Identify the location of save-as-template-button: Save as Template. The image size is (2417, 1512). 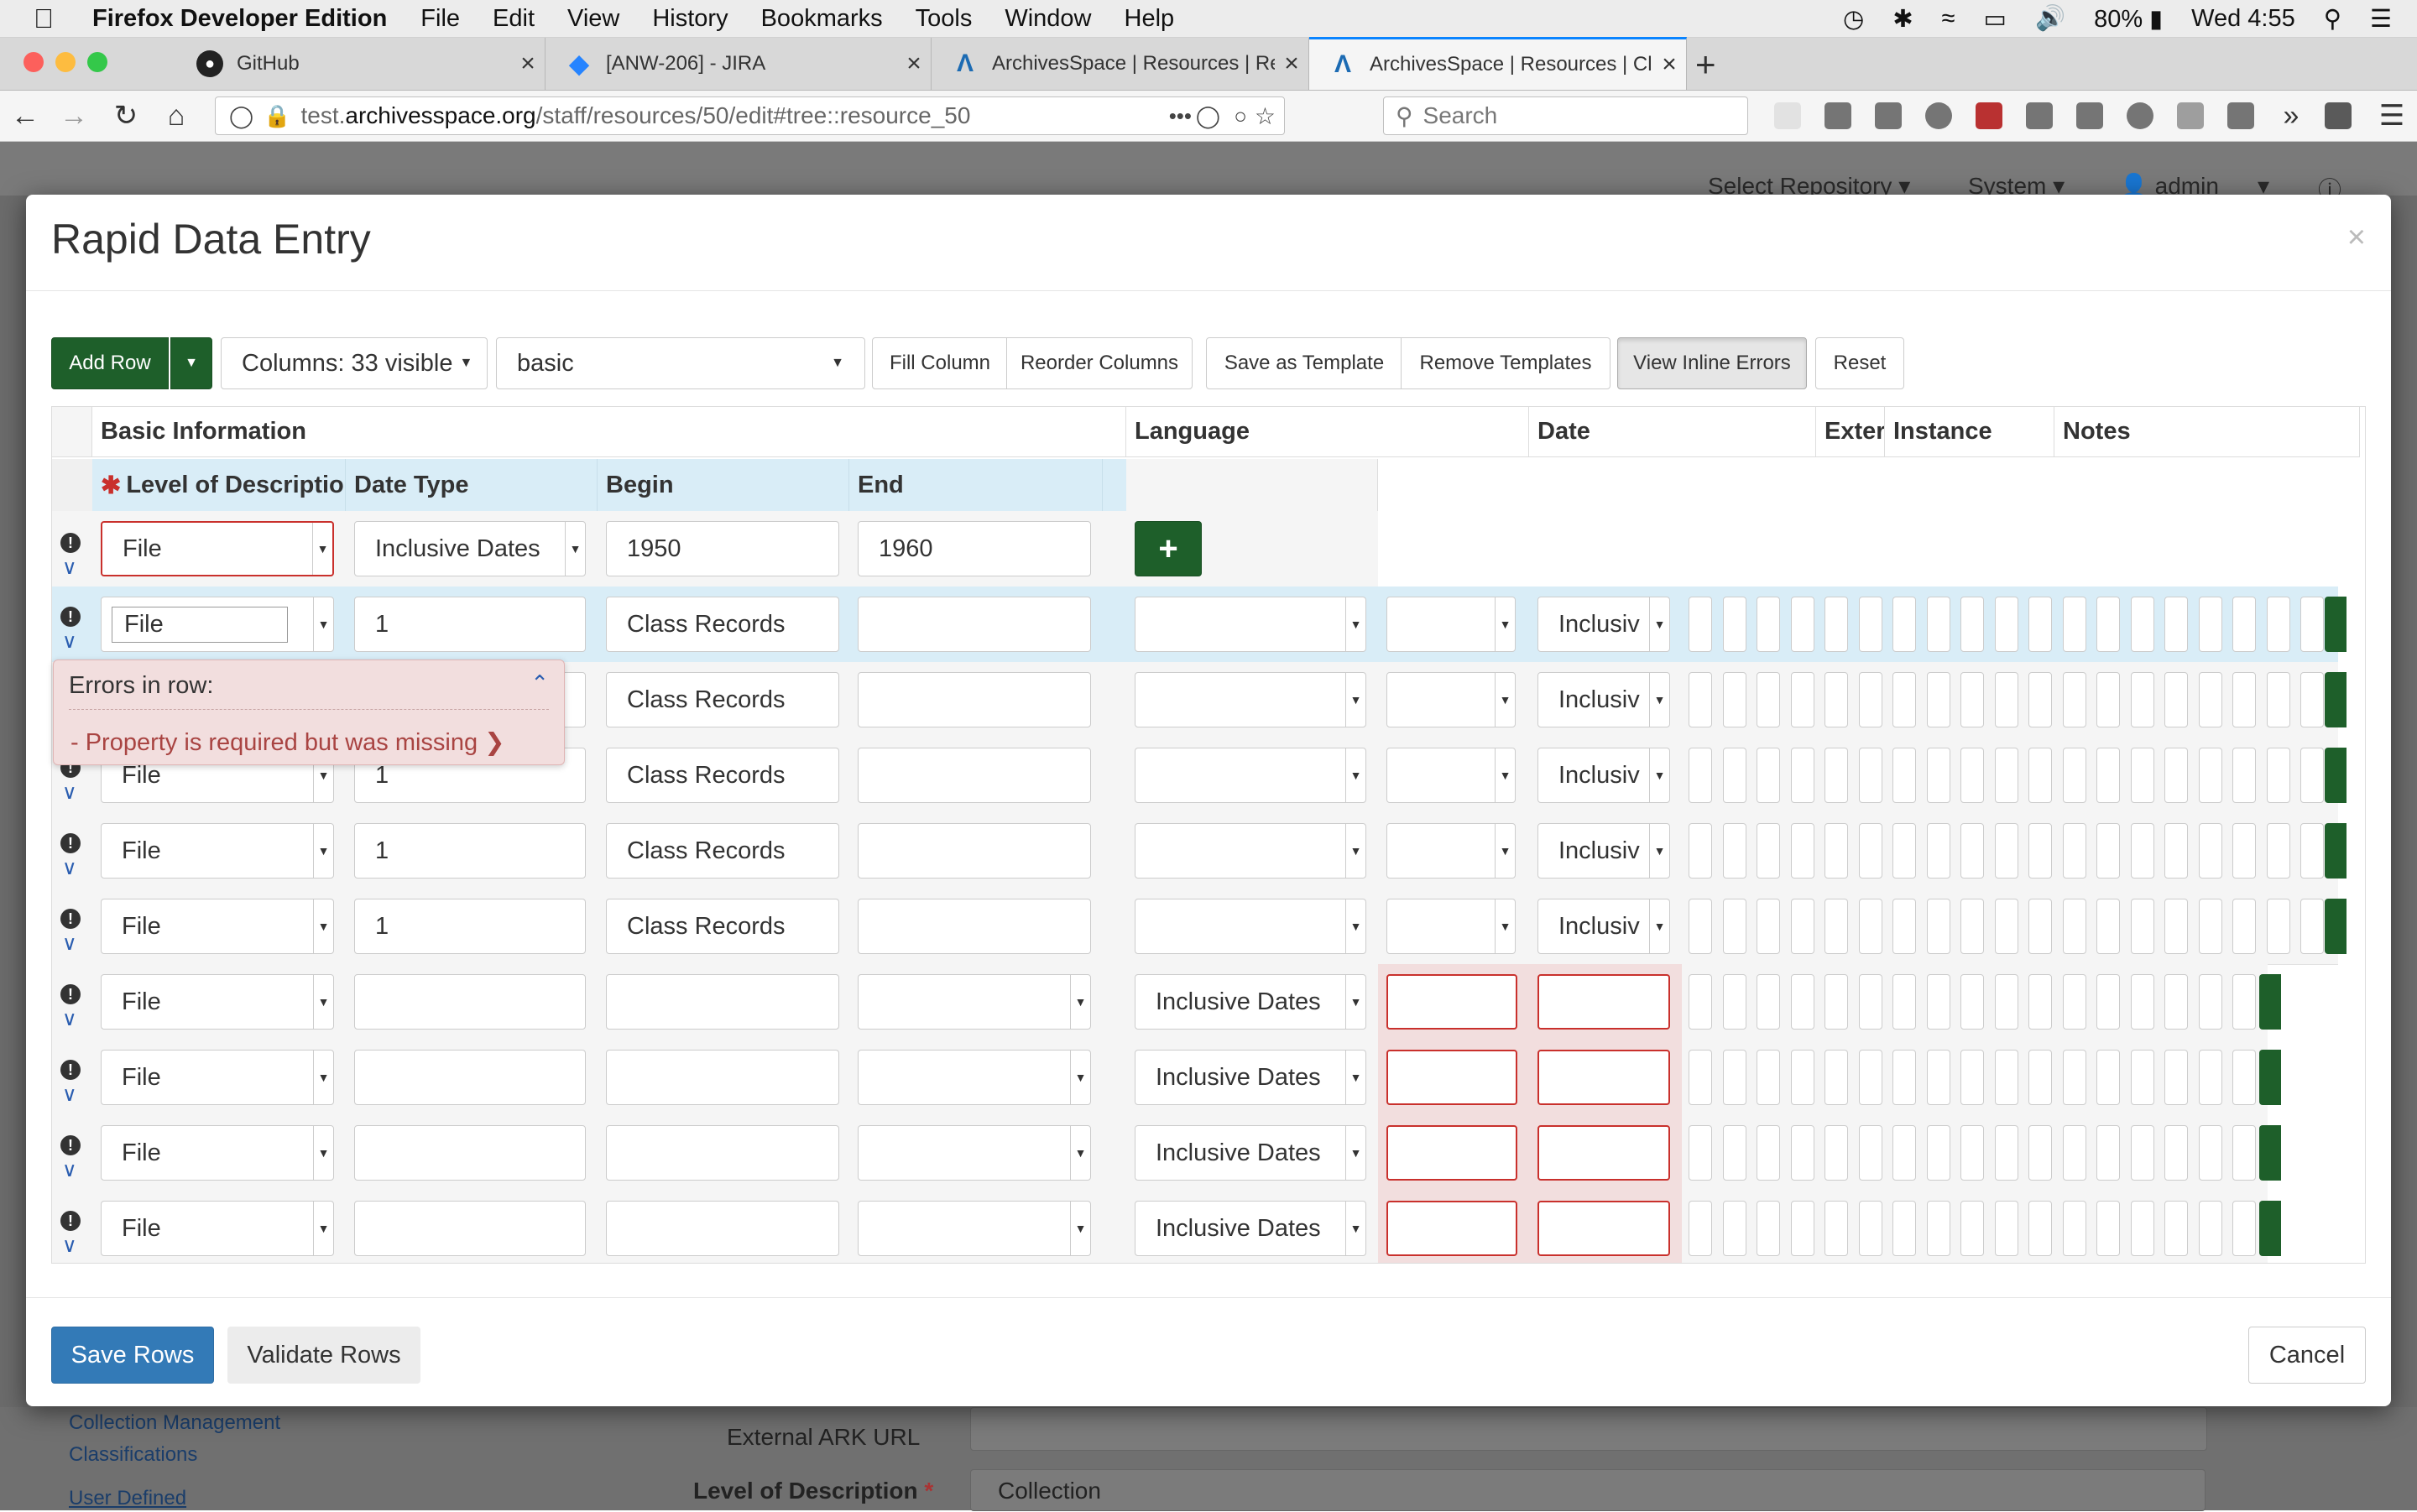
(1304, 363).